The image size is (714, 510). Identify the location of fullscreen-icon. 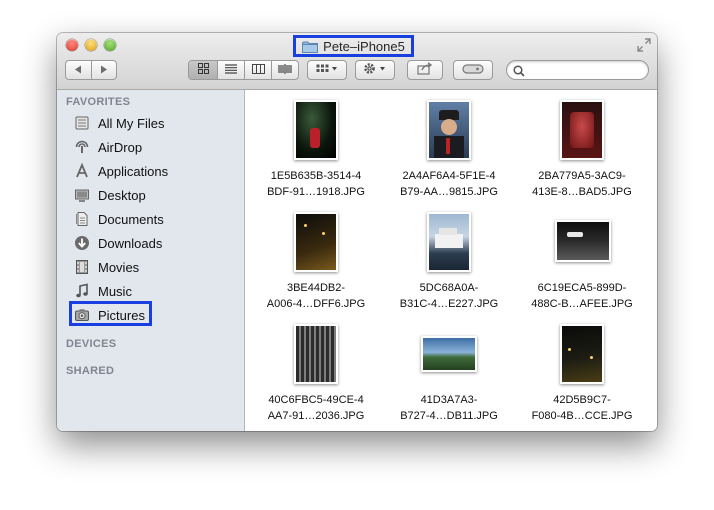
(644, 45).